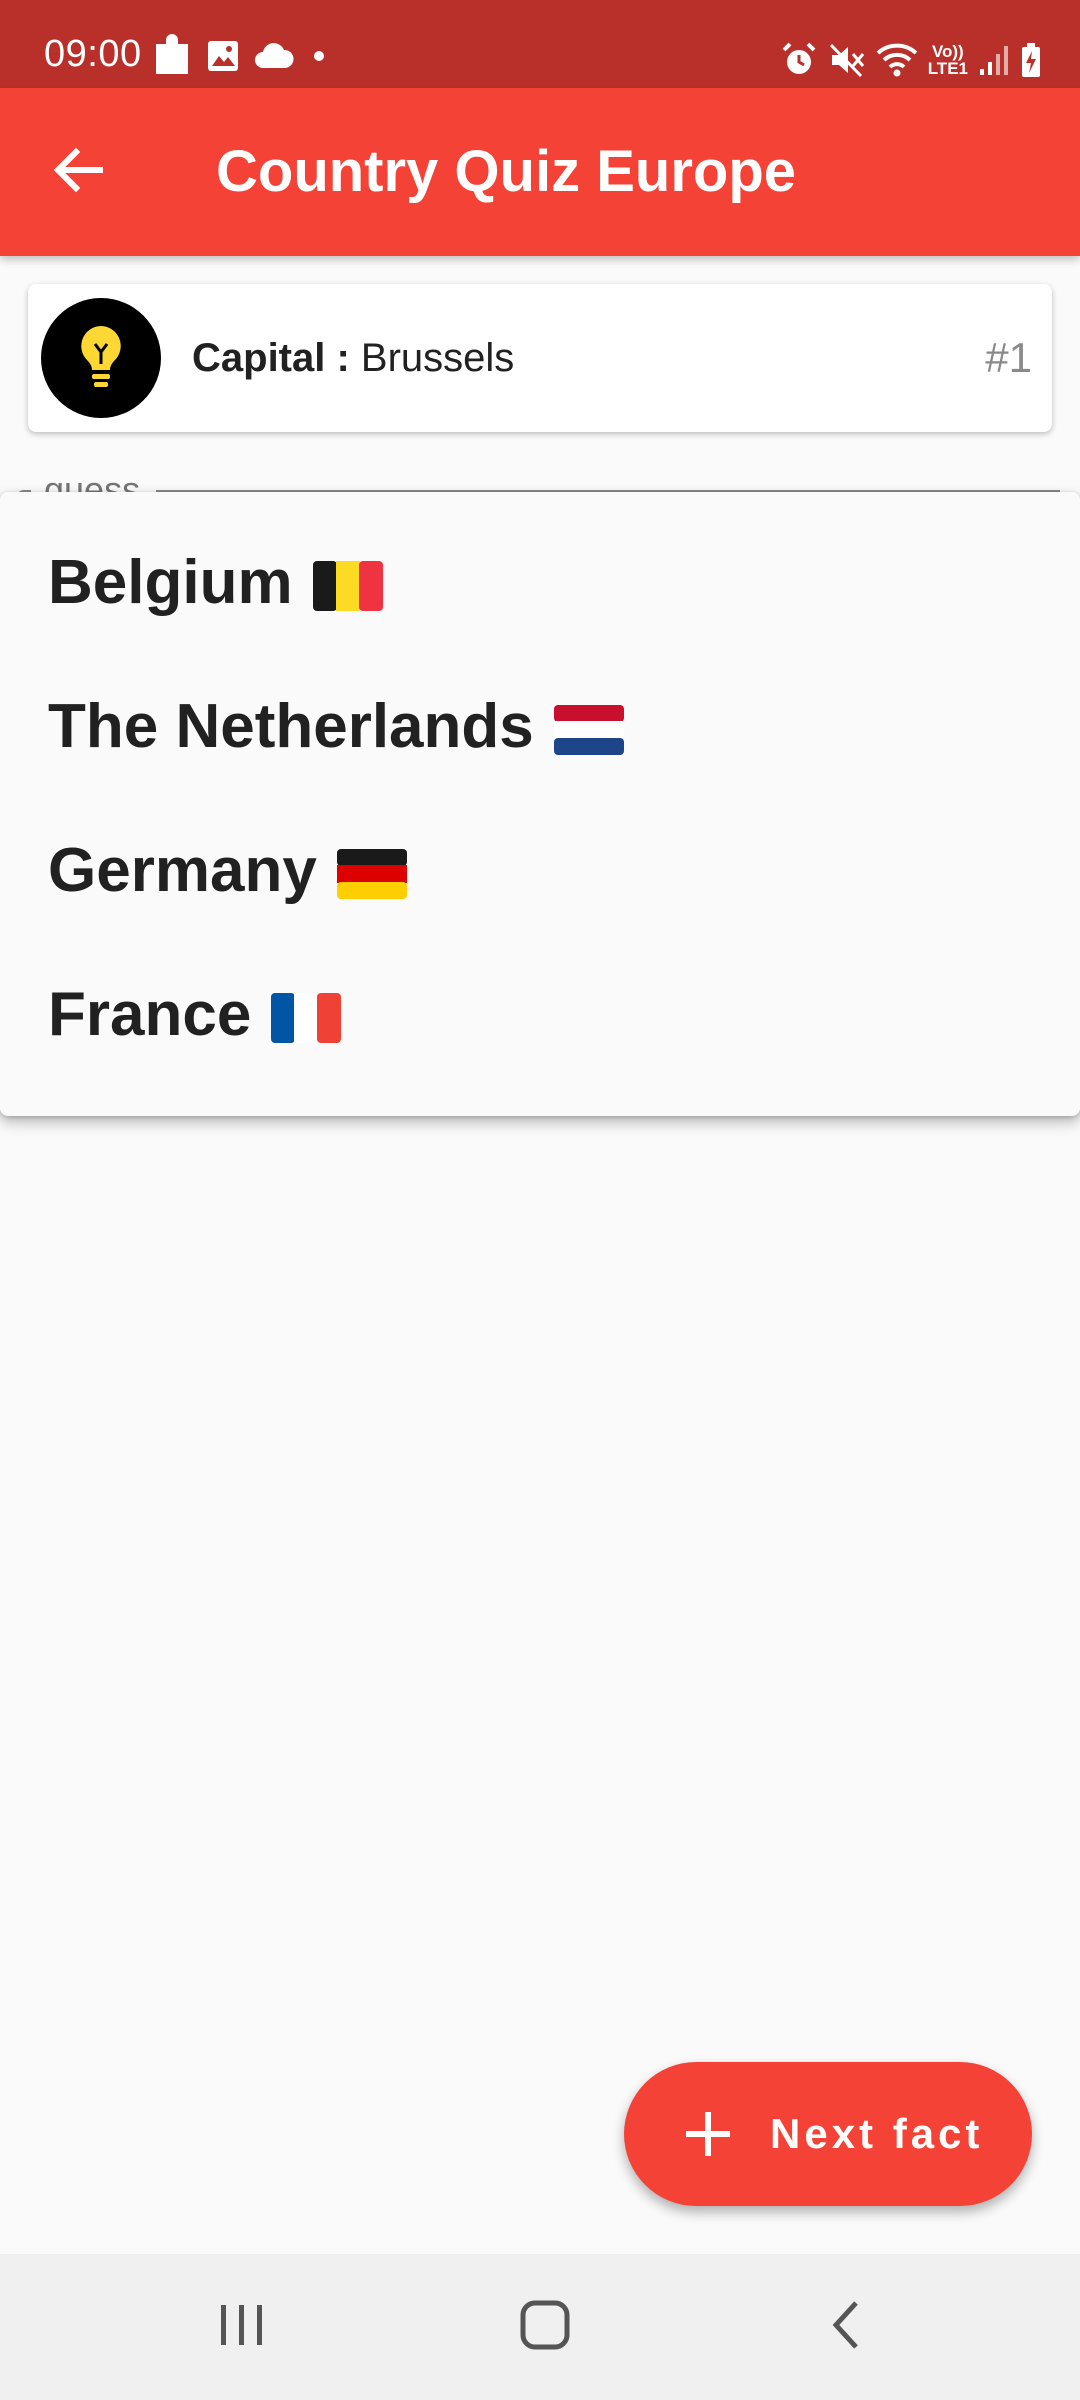 Image resolution: width=1080 pixels, height=2400 pixels. Describe the element at coordinates (274, 56) in the screenshot. I see `cloud-icon` at that location.